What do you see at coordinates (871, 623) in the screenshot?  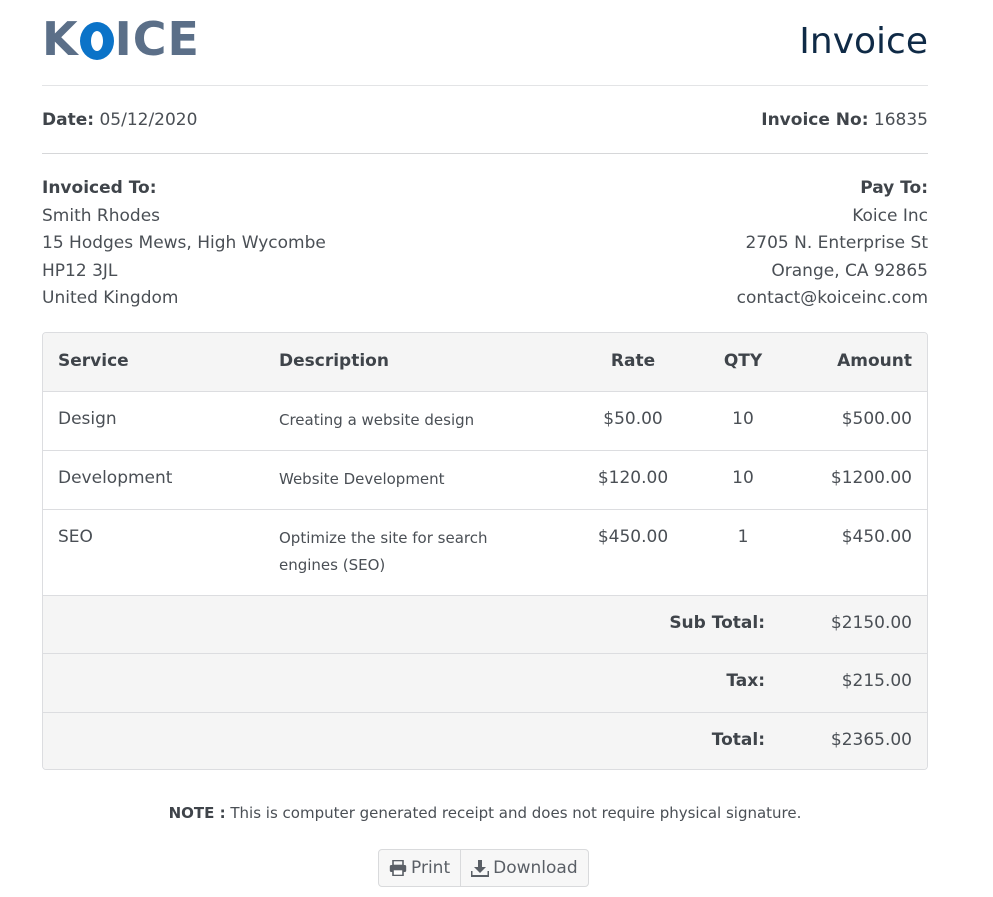 I see `subtotal-value: $2150.00` at bounding box center [871, 623].